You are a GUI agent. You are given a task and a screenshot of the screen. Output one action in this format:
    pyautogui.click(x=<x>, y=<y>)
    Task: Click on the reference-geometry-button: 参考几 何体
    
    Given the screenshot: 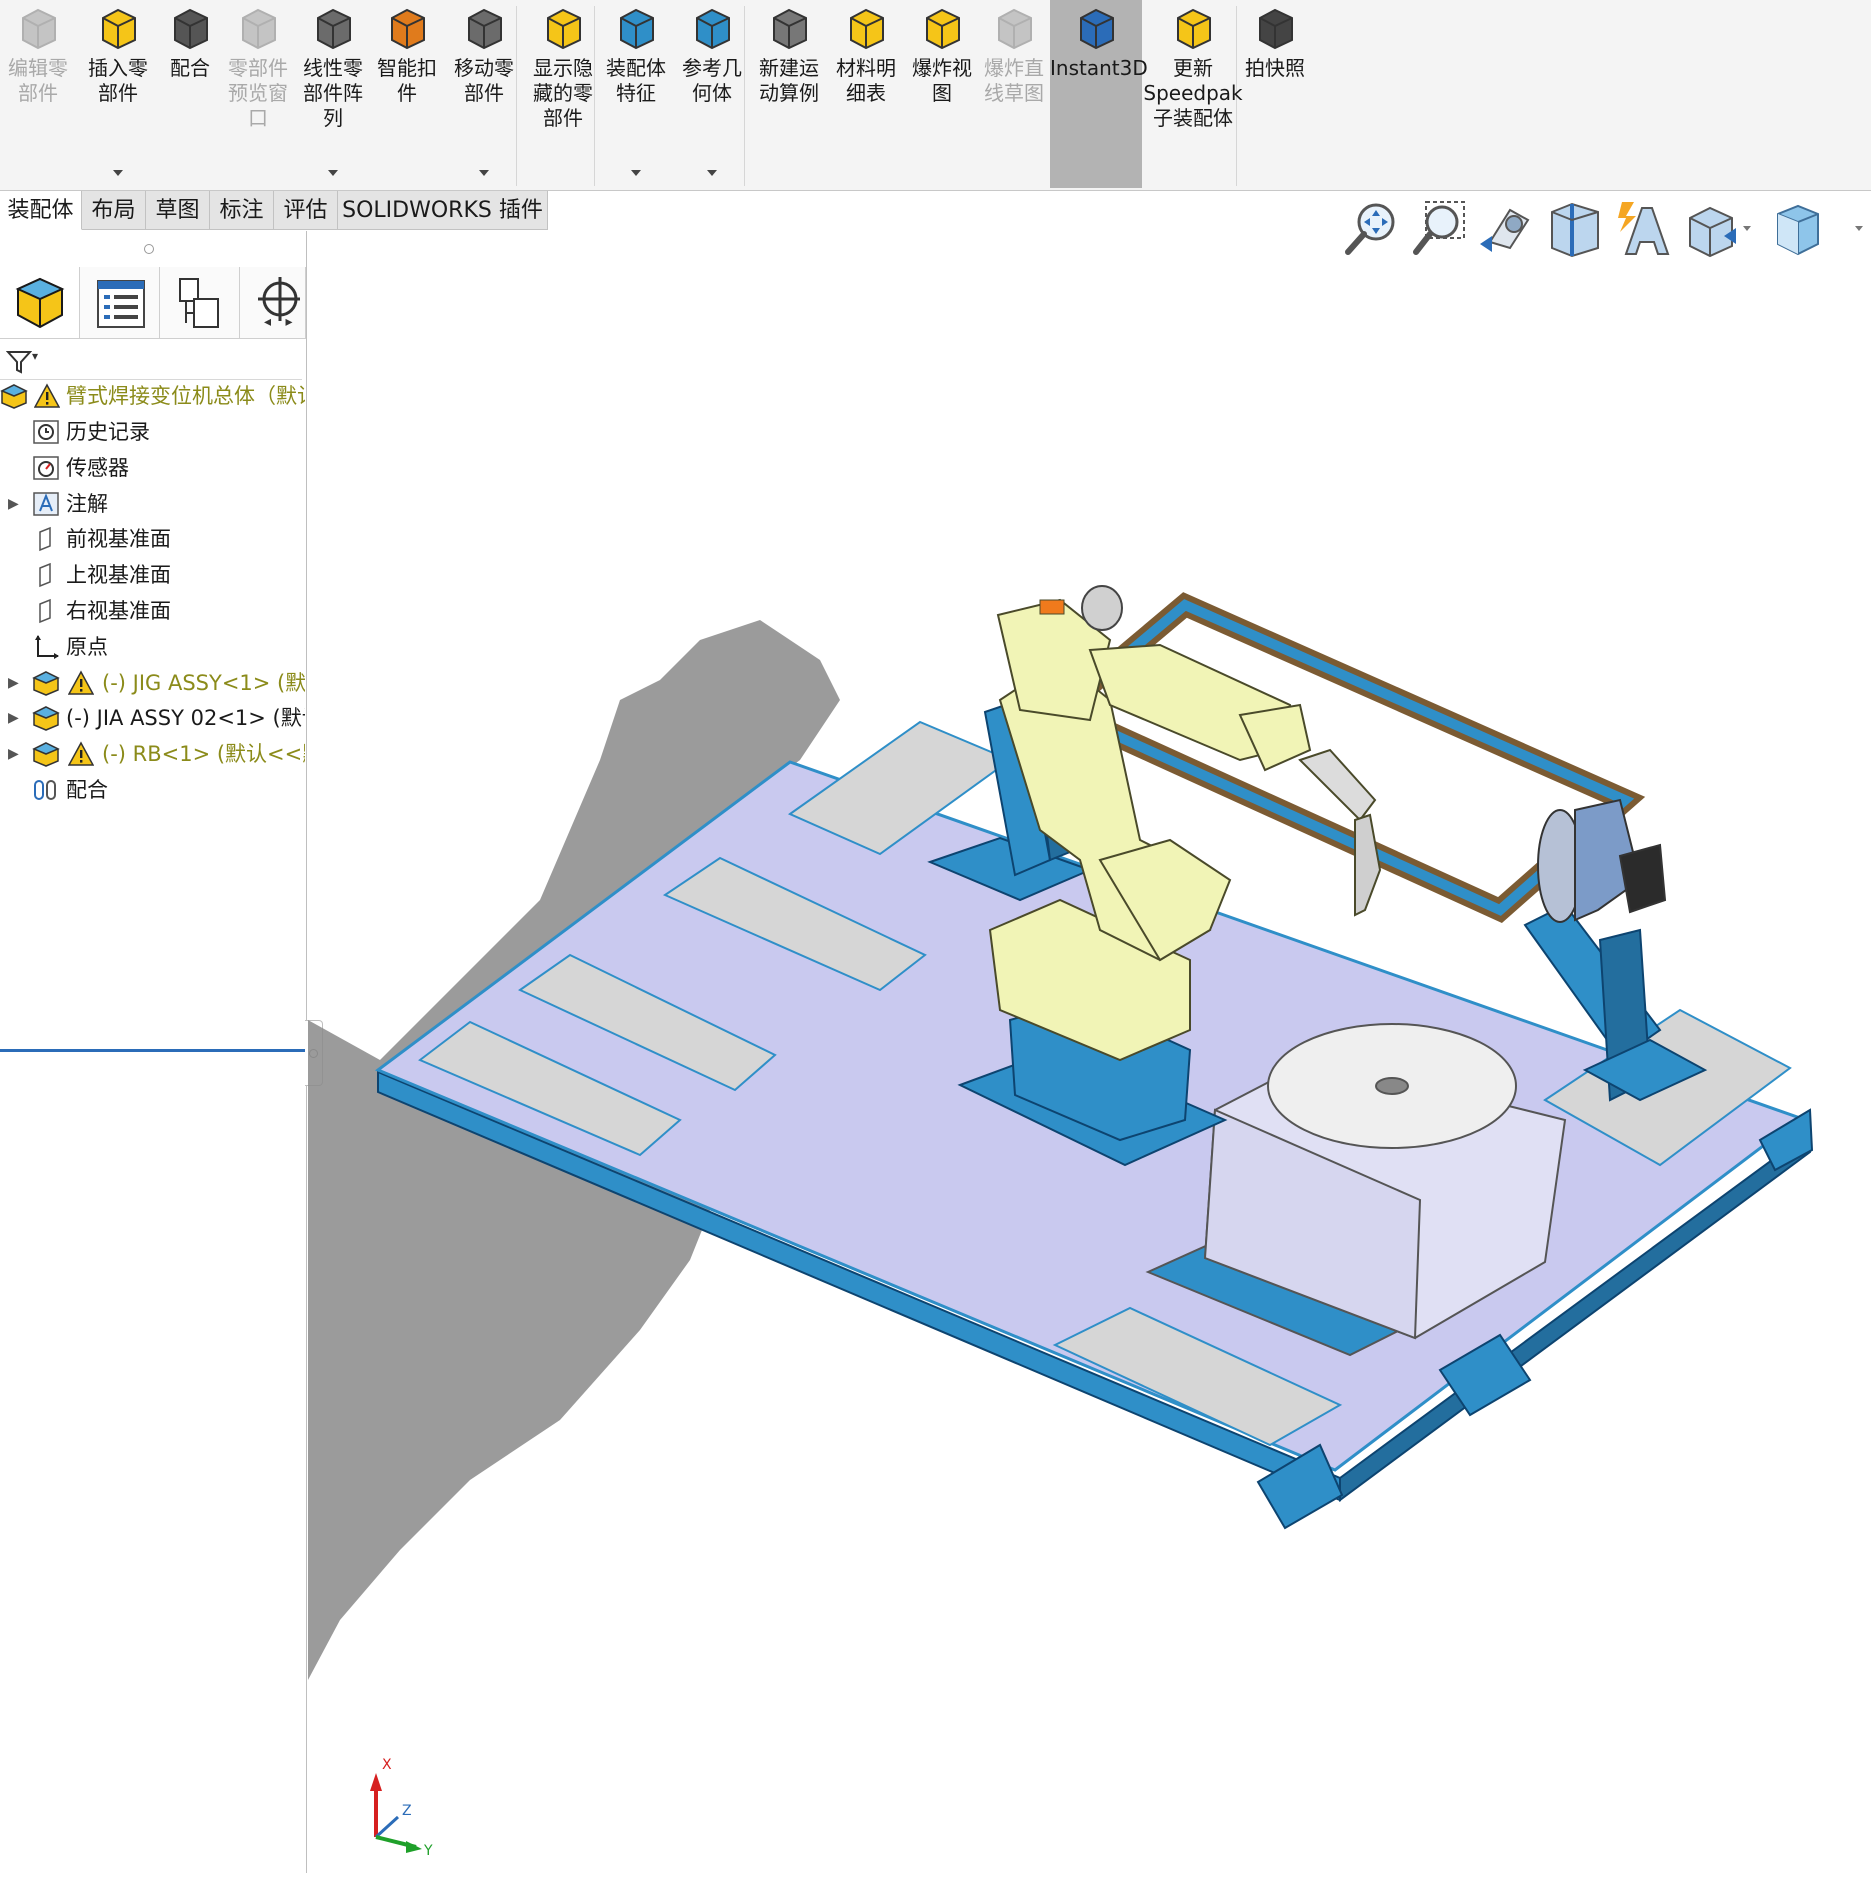 What is the action you would take?
    pyautogui.click(x=712, y=94)
    